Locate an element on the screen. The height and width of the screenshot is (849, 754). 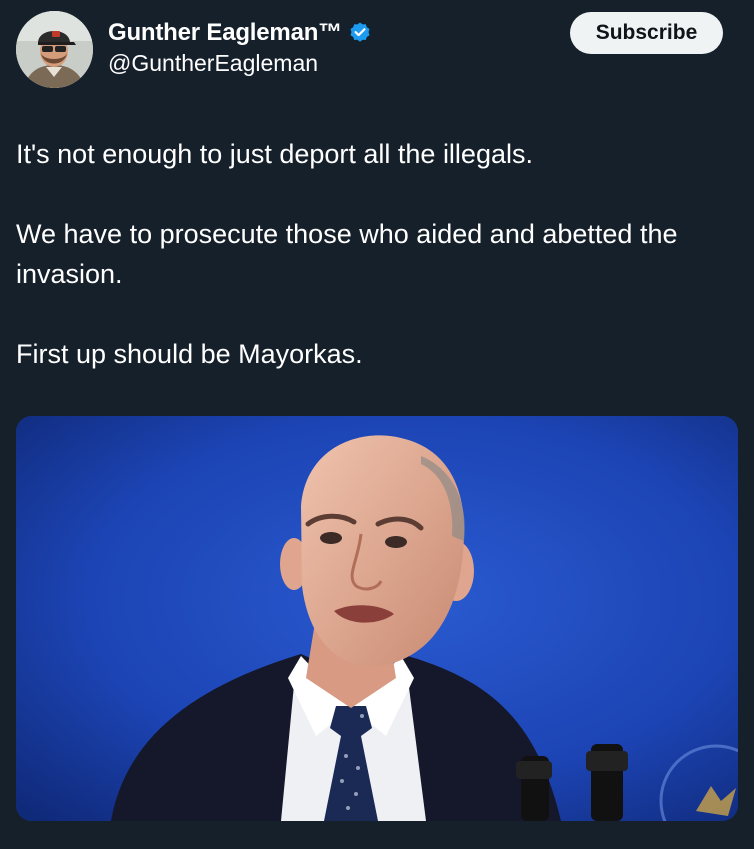
subscribe-button: Subscribe is located at coordinates (646, 33).